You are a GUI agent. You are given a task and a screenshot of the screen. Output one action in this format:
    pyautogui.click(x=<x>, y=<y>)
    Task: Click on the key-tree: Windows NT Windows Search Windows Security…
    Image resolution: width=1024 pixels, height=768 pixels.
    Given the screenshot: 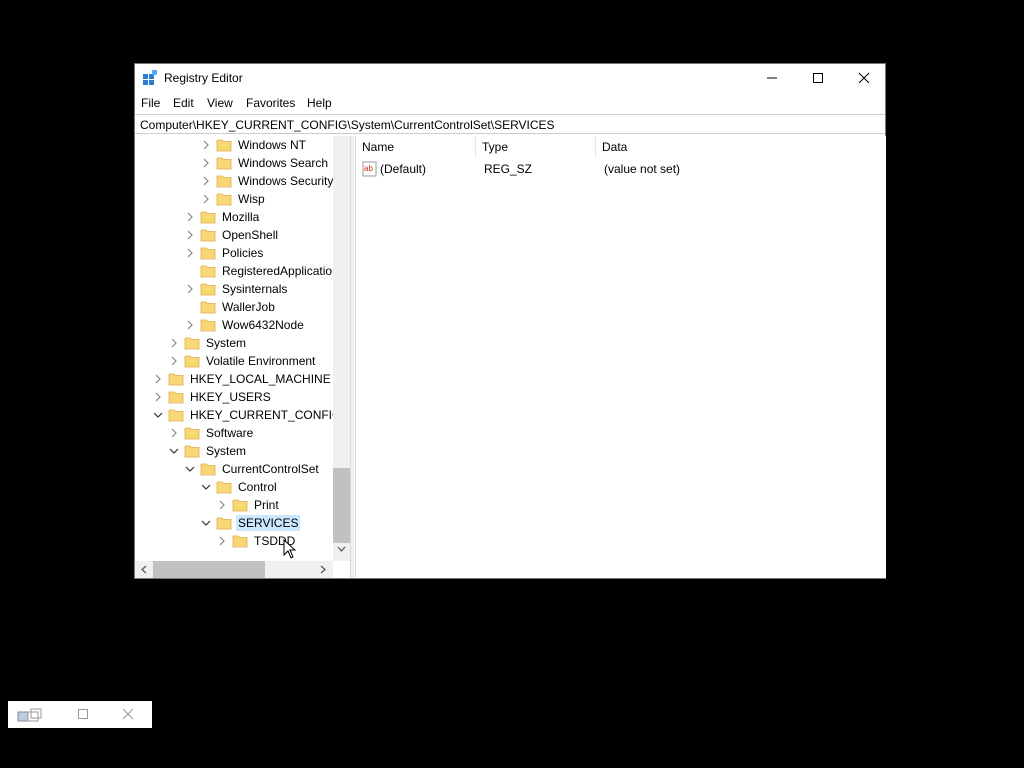 What is the action you would take?
    pyautogui.click(x=242, y=357)
    